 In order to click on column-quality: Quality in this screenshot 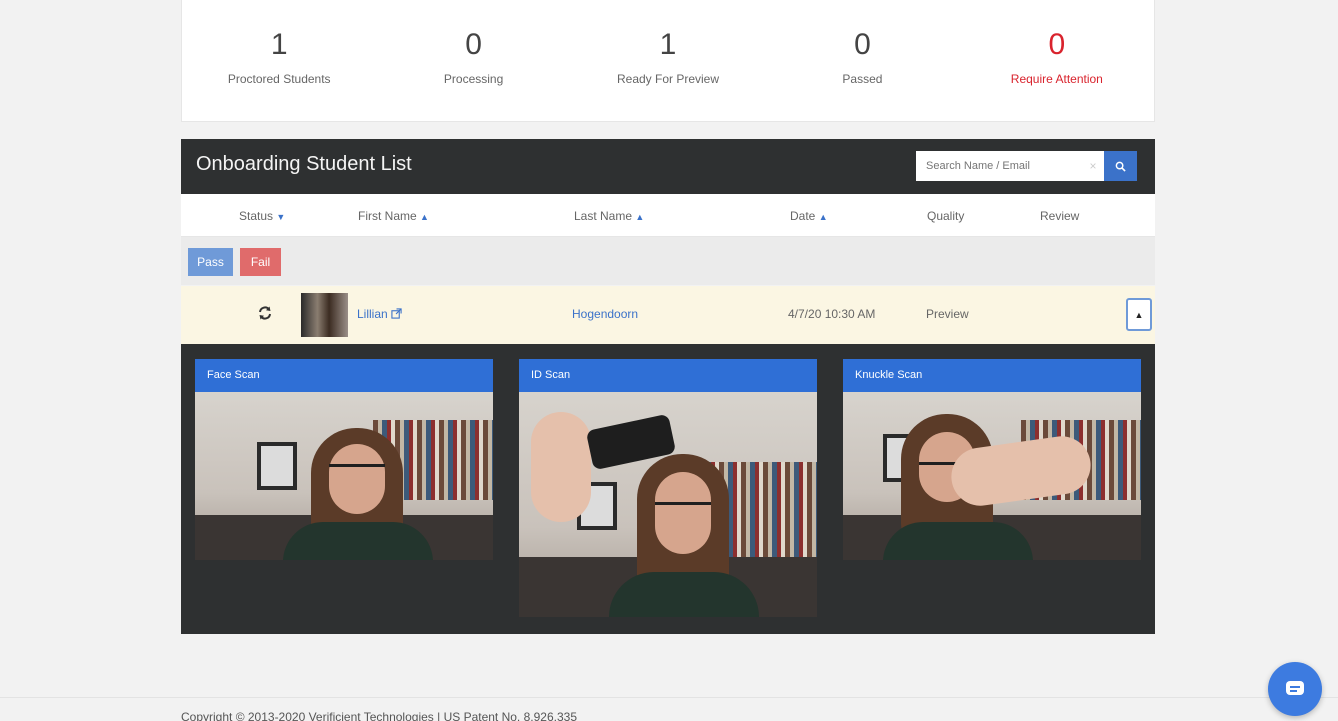, I will do `click(946, 216)`.